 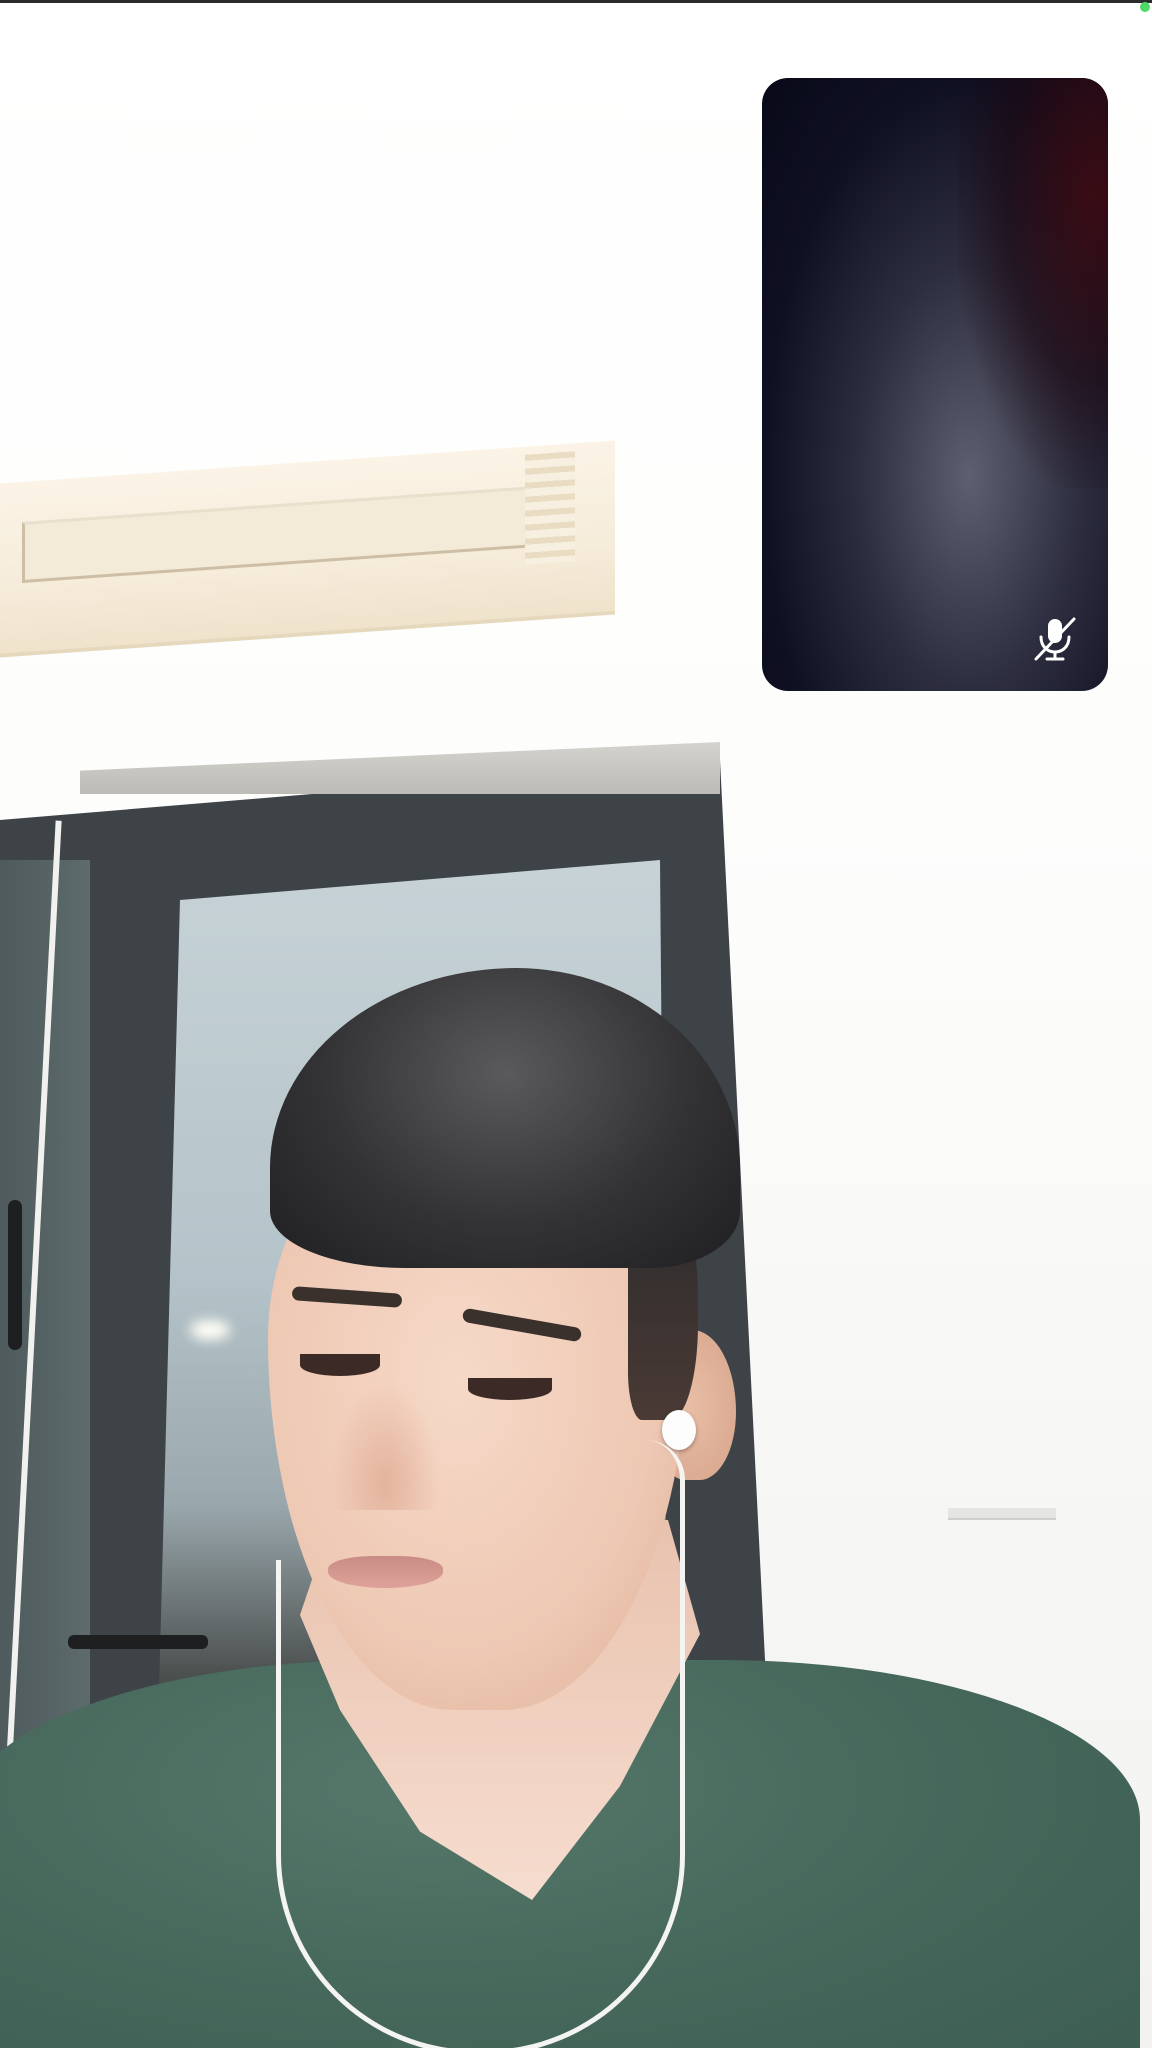 I want to click on air-conditioner, so click(x=307, y=549).